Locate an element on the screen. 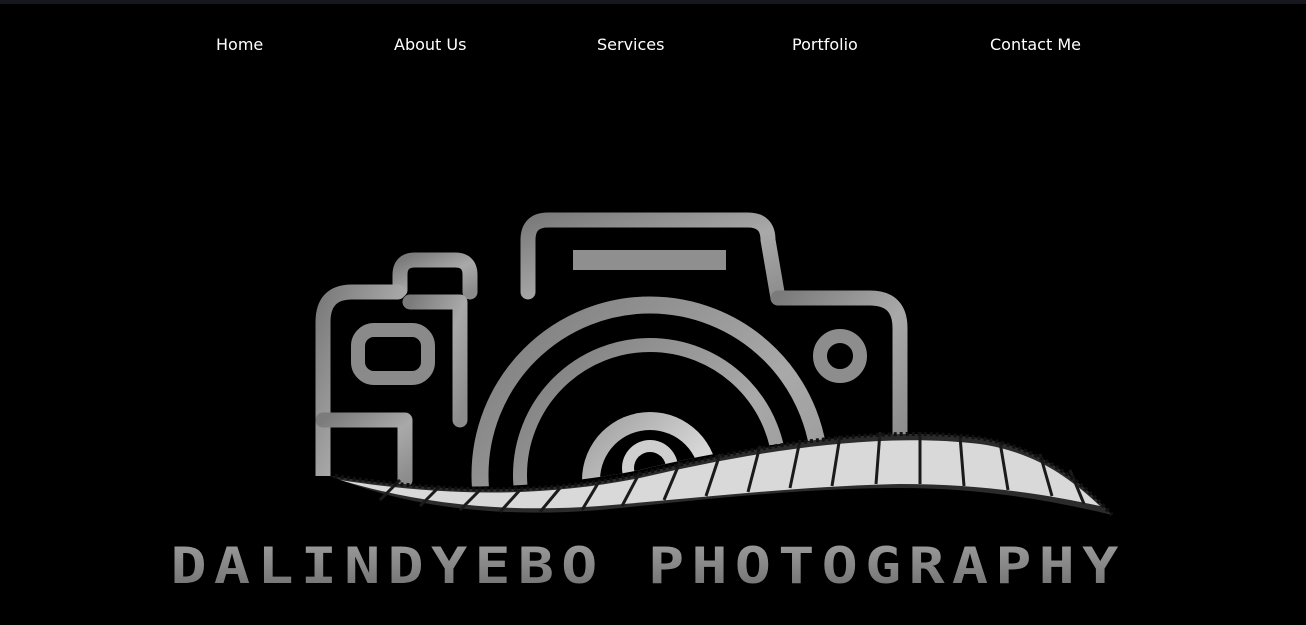  film-strip-icon is located at coordinates (722, 474).